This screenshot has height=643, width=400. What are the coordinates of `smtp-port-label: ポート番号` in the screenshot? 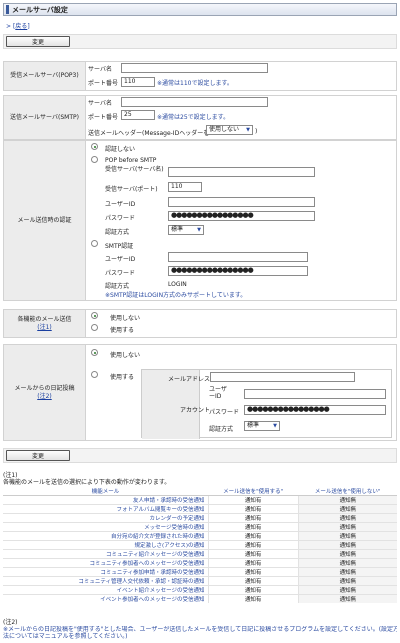 It's located at (103, 117).